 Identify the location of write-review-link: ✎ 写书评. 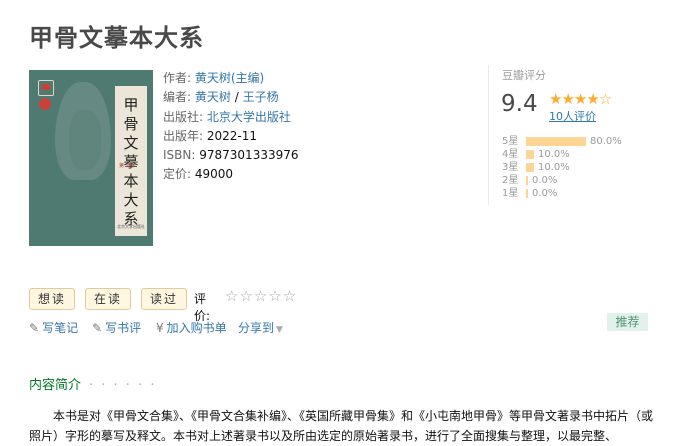
(116, 327).